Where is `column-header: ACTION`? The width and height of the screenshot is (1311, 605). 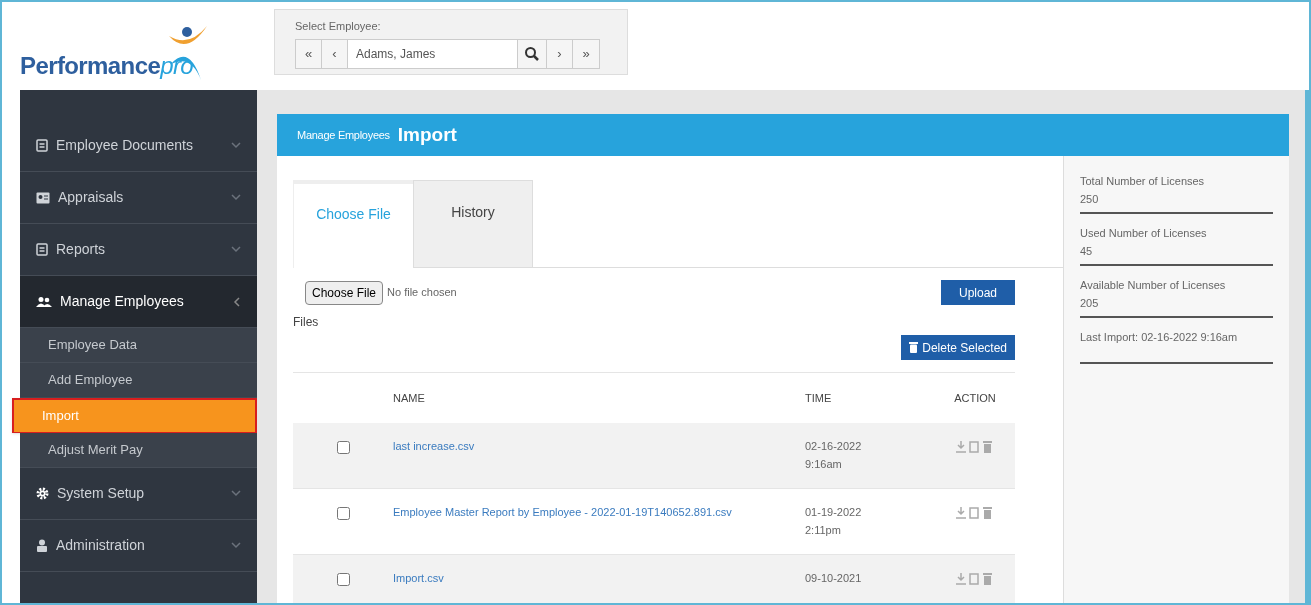
column-header: ACTION is located at coordinates (975, 398).